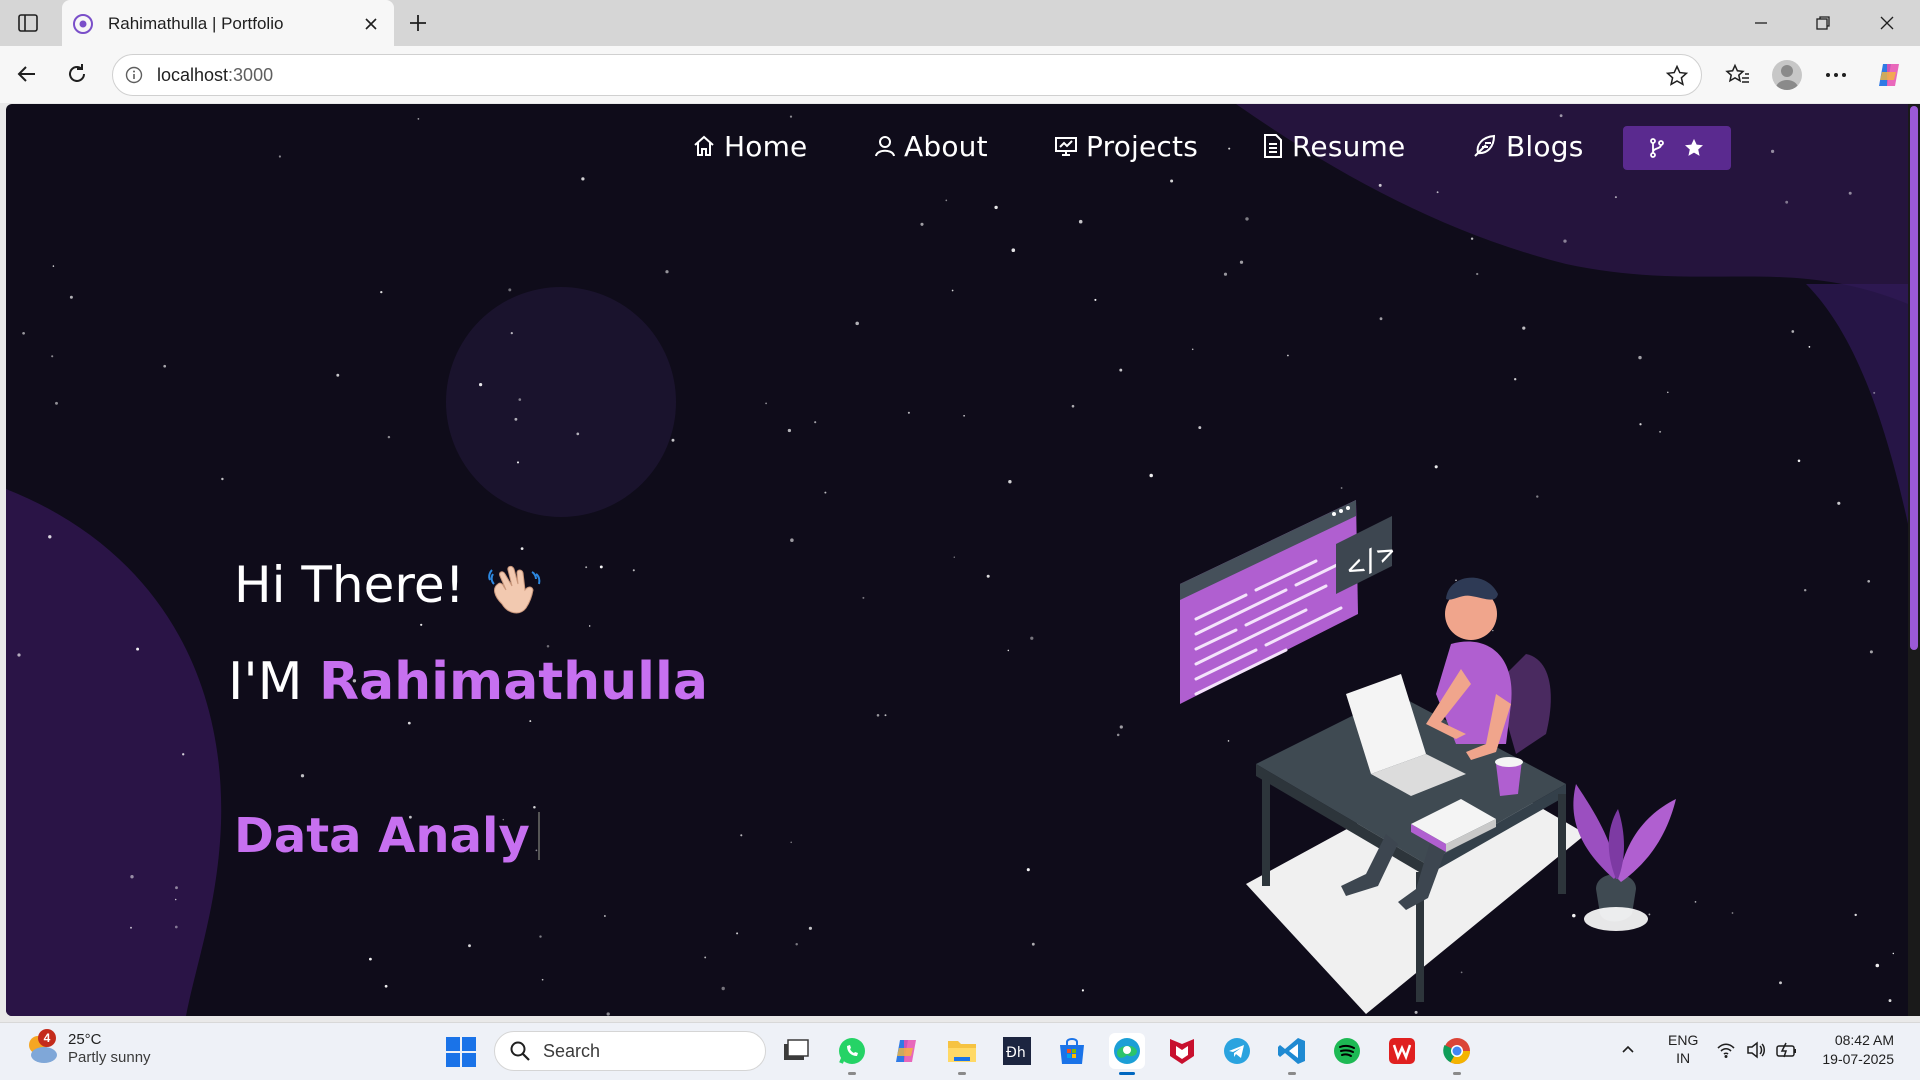  Describe the element at coordinates (906, 1051) in the screenshot. I see `copilot-app-icon` at that location.